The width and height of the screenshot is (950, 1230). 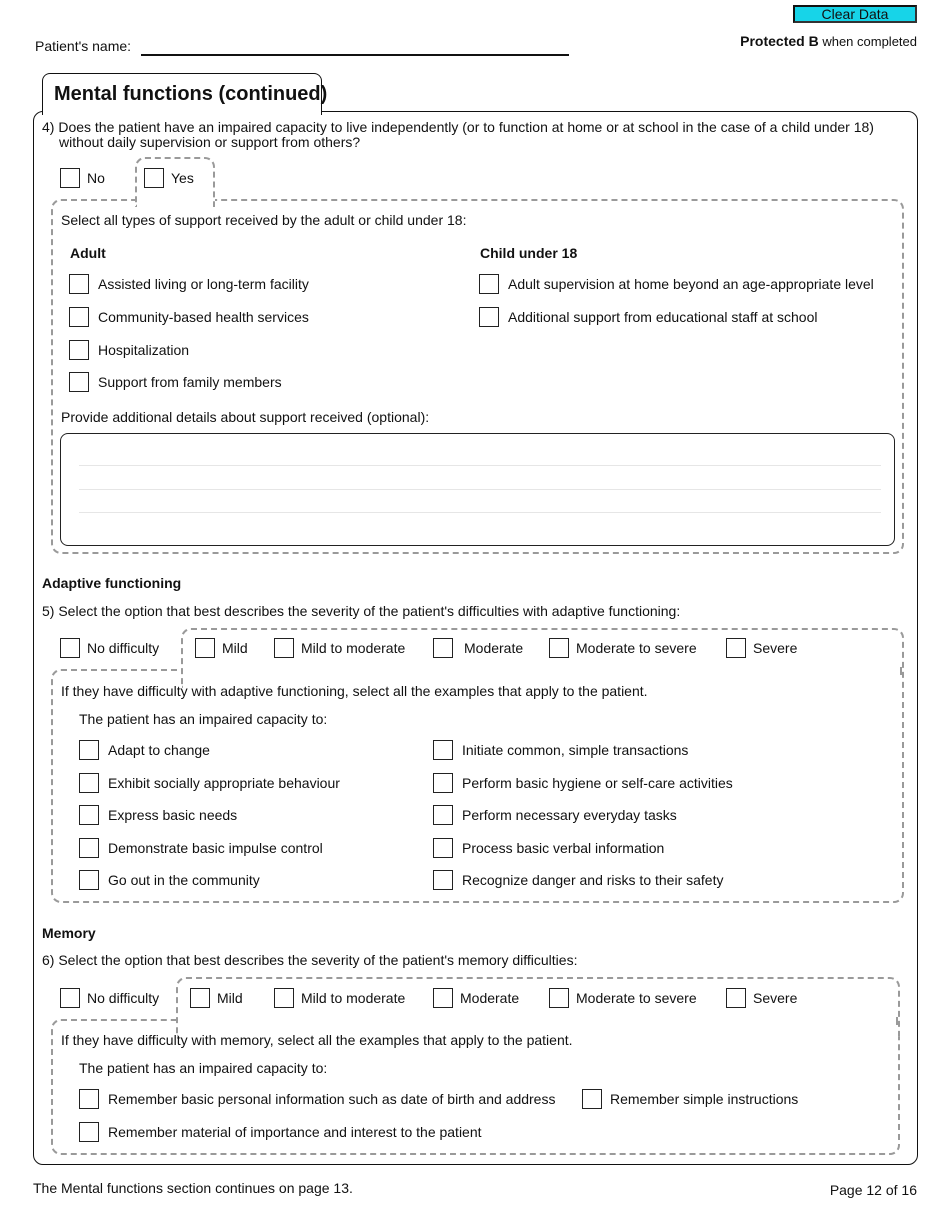 What do you see at coordinates (203, 317) in the screenshot?
I see `adult-support-label: Community-based health services` at bounding box center [203, 317].